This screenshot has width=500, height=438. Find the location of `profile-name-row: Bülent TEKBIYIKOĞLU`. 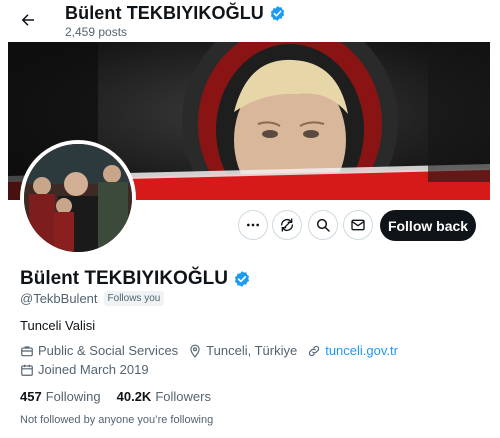

profile-name-row: Bülent TEKBIYIKOĞLU is located at coordinates (135, 279).